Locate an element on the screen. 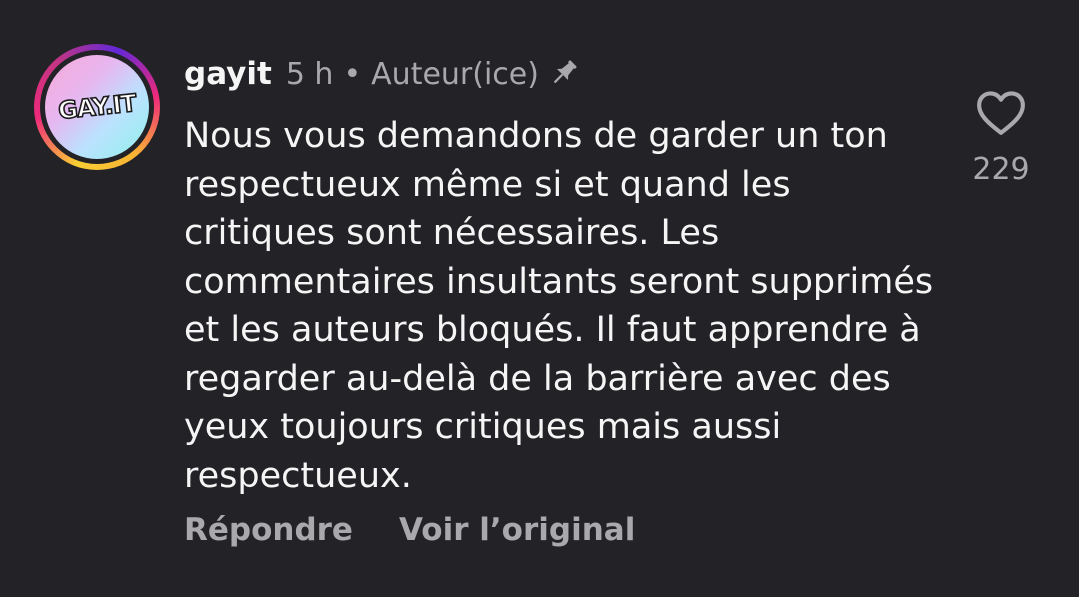  avatar-image: GAY.IT is located at coordinates (97, 107).